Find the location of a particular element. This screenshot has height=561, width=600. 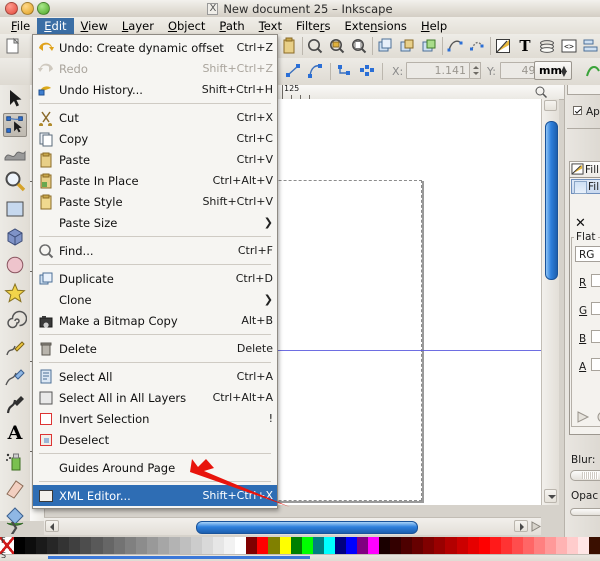

color-palette is located at coordinates (300, 545).